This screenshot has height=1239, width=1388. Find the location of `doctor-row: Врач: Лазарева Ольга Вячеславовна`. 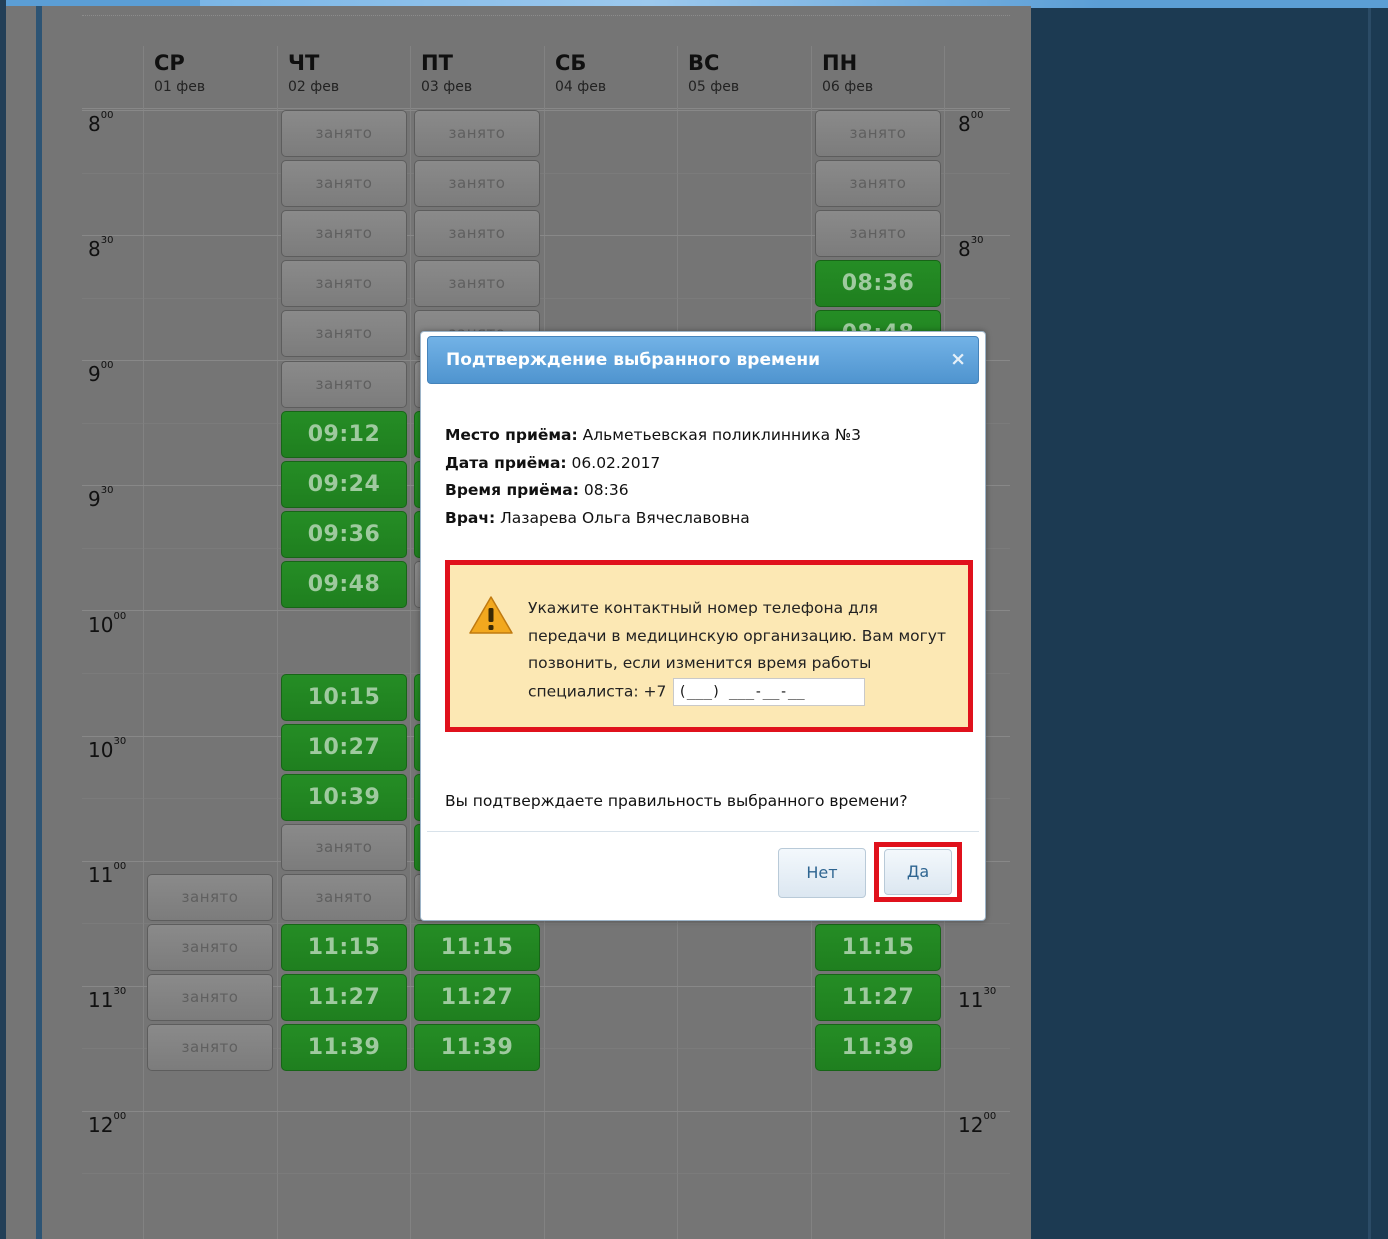

doctor-row: Врач: Лазарева Ольга Вячеславовна is located at coordinates (597, 518).